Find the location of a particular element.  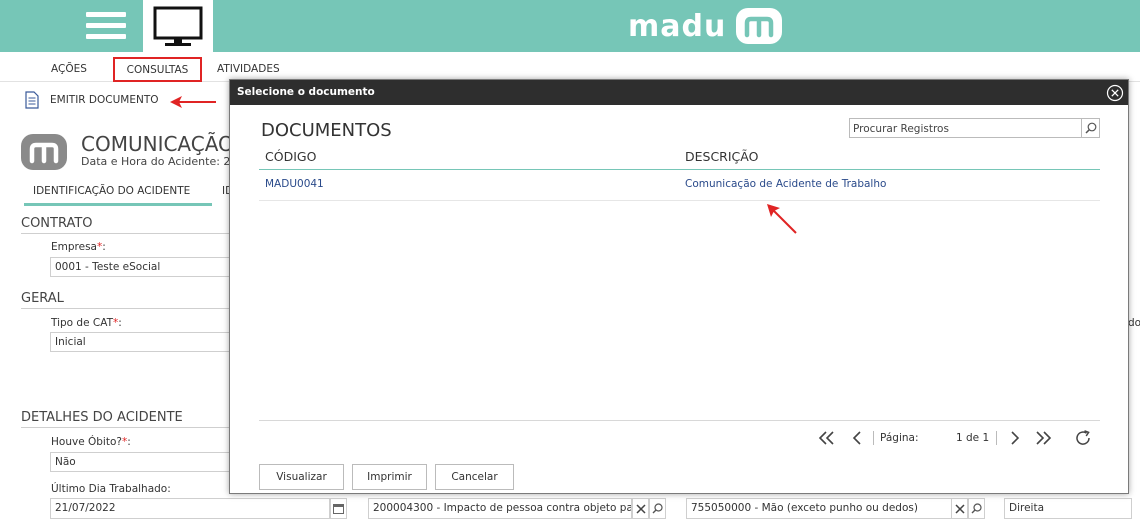

close-icon is located at coordinates (1115, 93).